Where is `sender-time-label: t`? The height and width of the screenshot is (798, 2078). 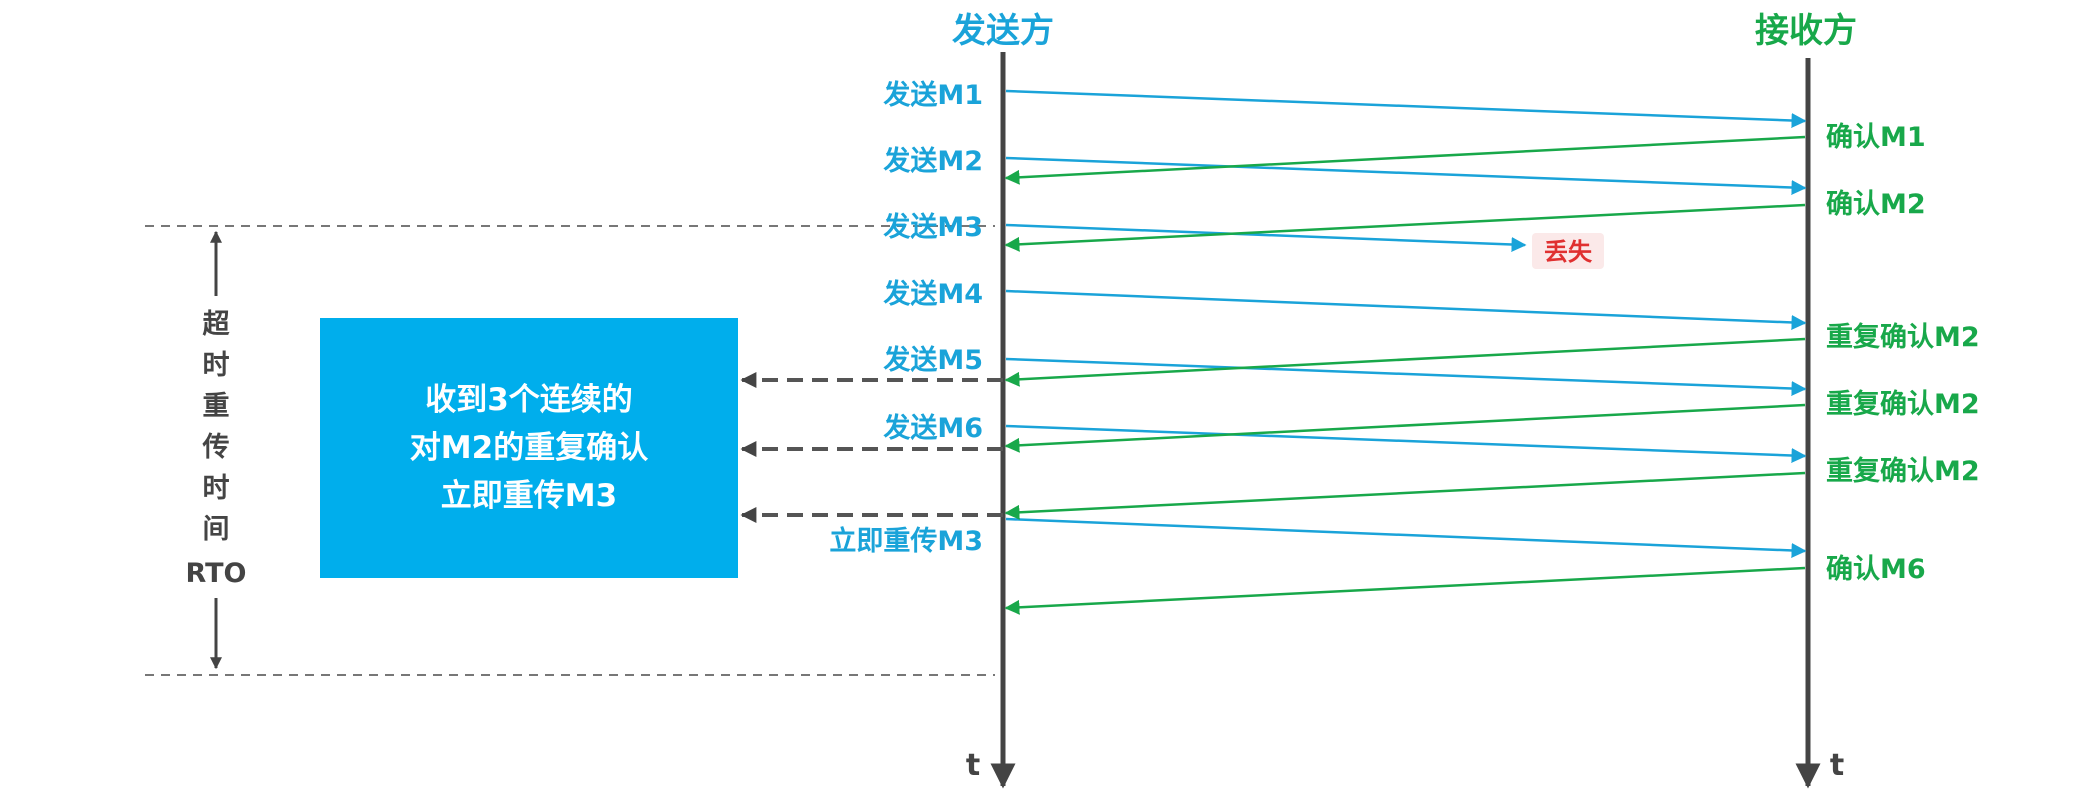
sender-time-label: t is located at coordinates (973, 765).